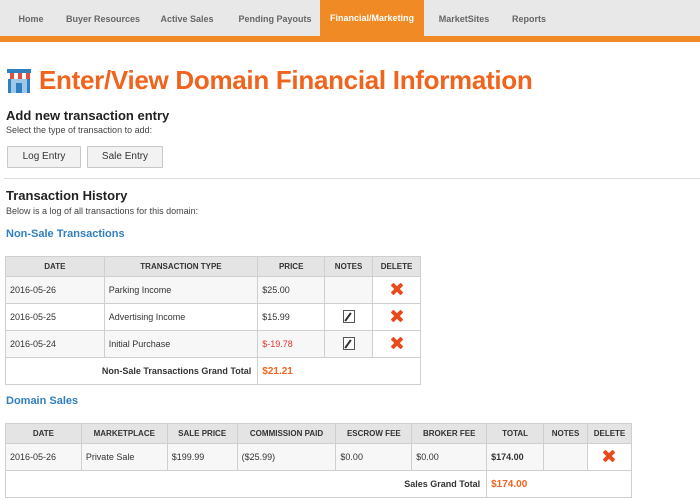 The height and width of the screenshot is (500, 700). What do you see at coordinates (31, 18) in the screenshot?
I see `tab-home: Home` at bounding box center [31, 18].